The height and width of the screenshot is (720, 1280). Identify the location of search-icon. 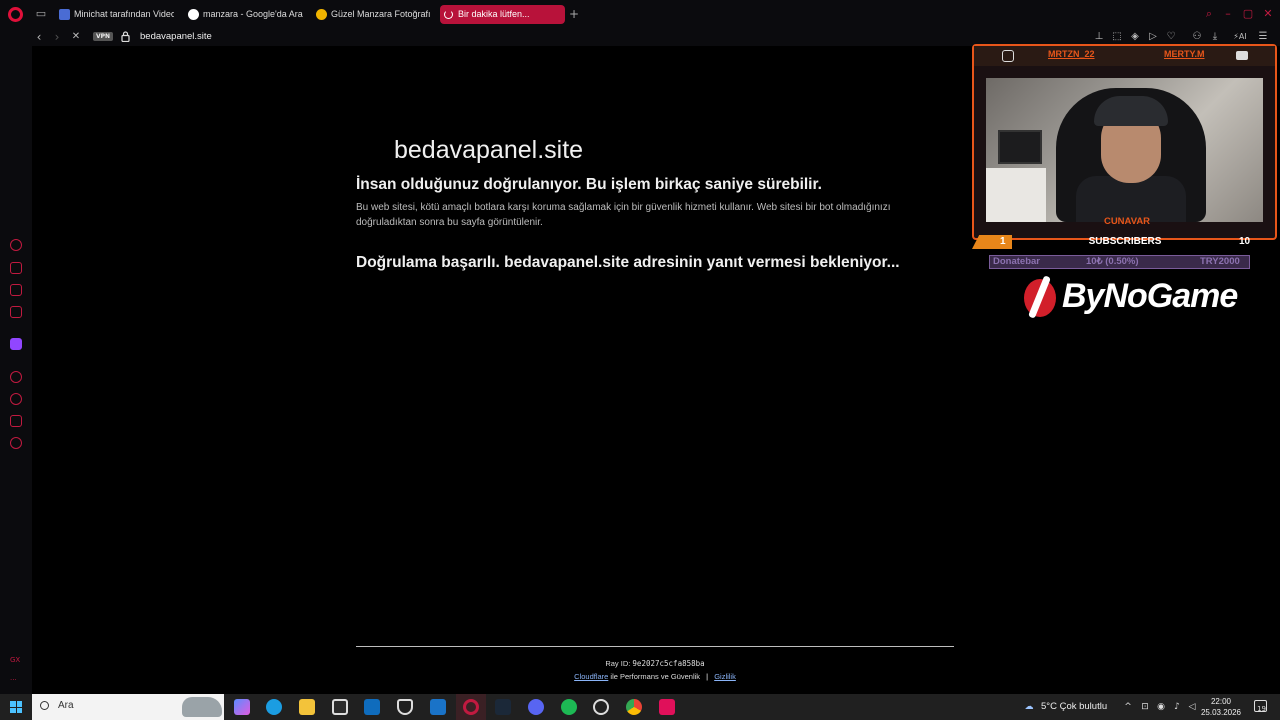
(44, 705).